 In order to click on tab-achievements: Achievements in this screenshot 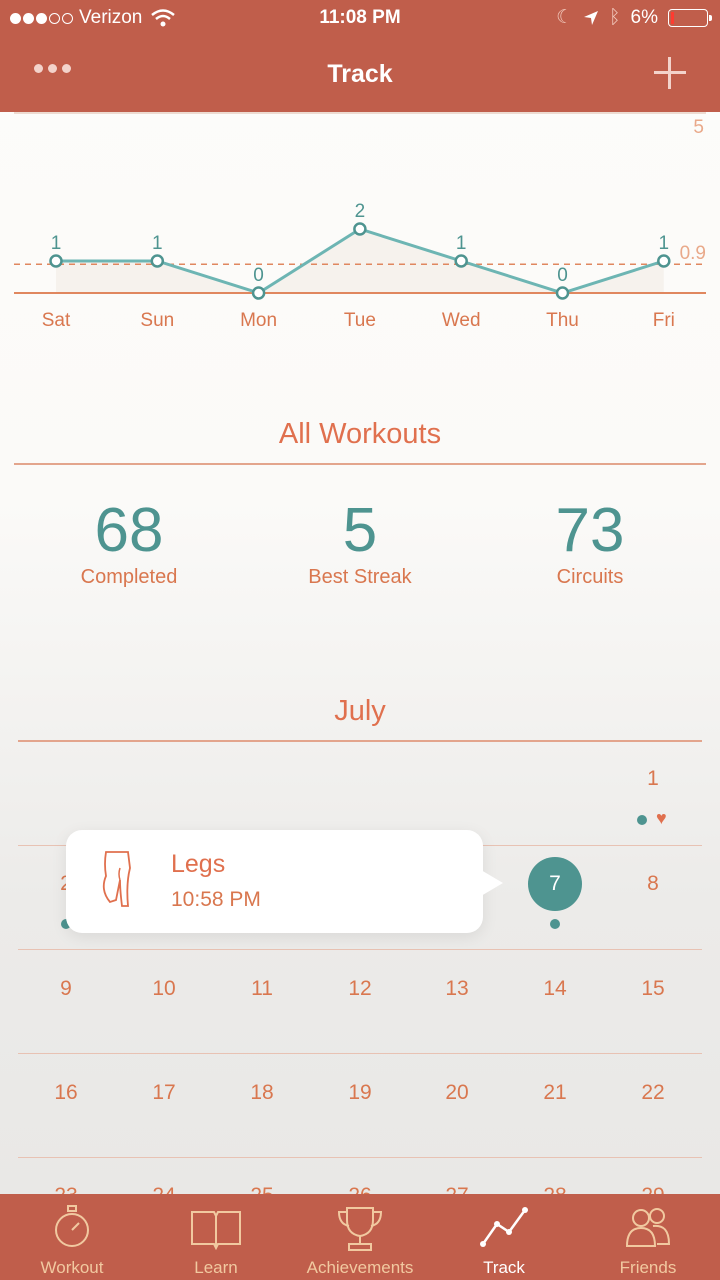, I will do `click(360, 1237)`.